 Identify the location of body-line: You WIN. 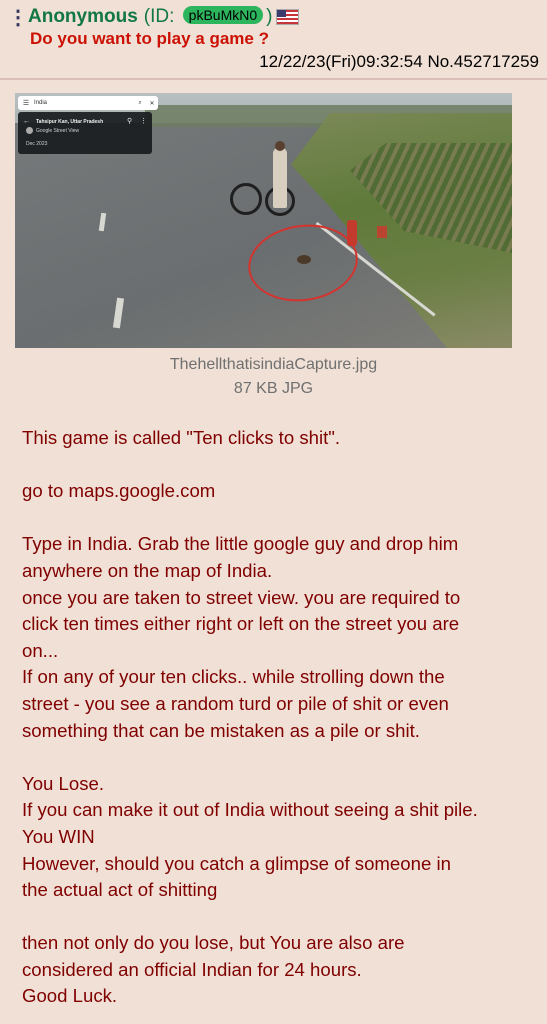
(58, 836).